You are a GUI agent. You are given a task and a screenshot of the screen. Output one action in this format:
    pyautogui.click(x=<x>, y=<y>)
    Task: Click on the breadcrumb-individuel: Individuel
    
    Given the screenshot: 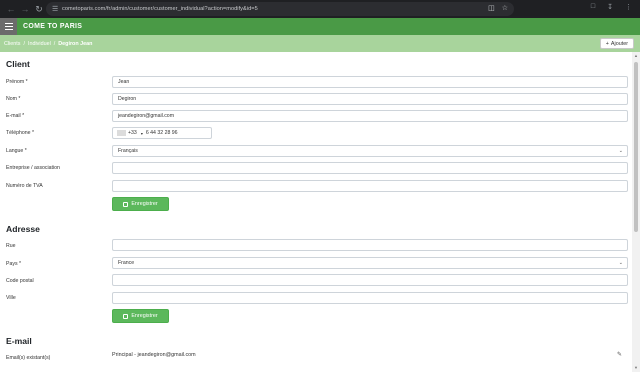 What is the action you would take?
    pyautogui.click(x=39, y=44)
    